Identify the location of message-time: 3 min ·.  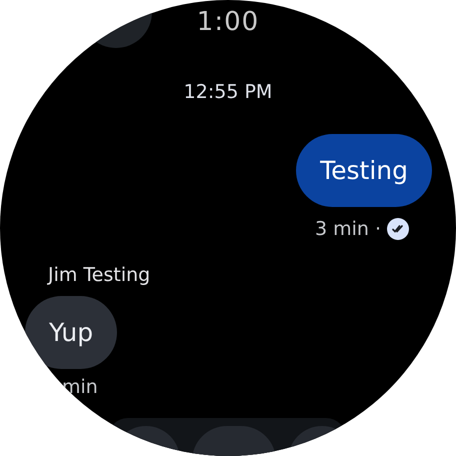
(347, 229).